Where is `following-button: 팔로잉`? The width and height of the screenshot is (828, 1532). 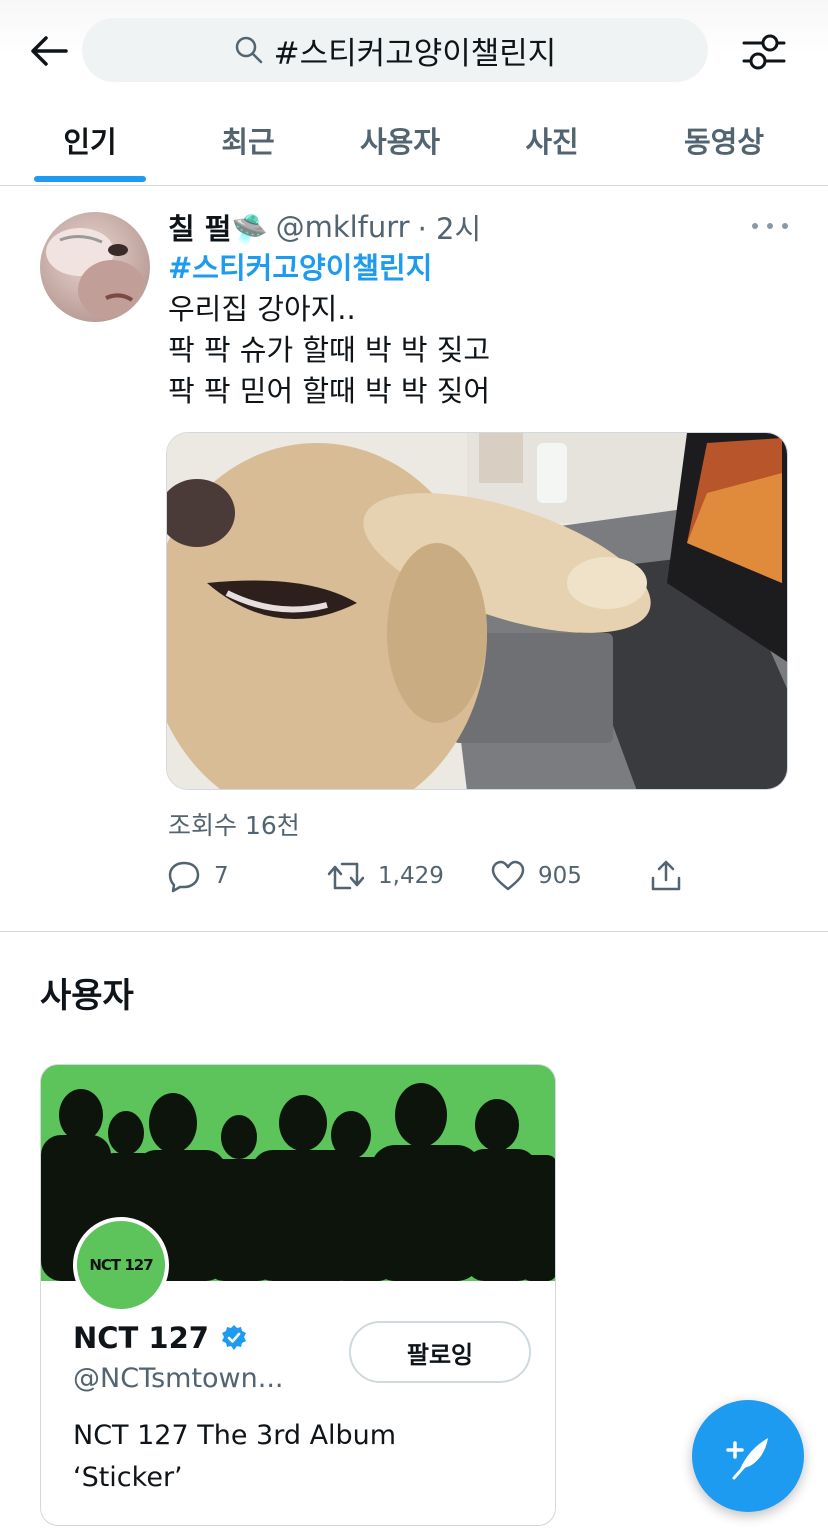
following-button: 팔로잉 is located at coordinates (440, 1352).